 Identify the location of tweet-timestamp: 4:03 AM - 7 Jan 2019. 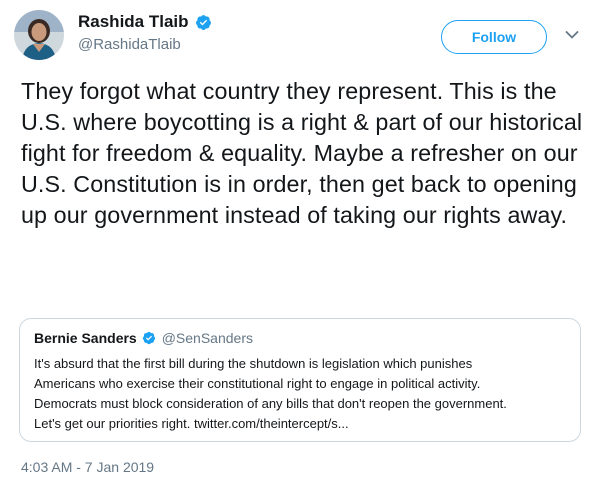
(87, 467).